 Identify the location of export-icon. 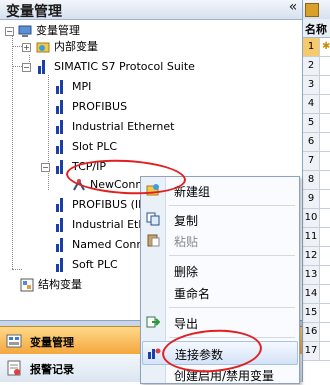
(153, 322).